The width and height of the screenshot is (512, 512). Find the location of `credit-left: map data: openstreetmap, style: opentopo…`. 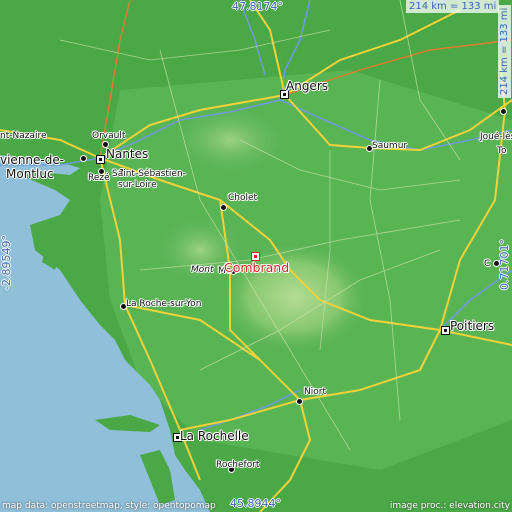

credit-left: map data: openstreetmap, style: opentopo… is located at coordinates (109, 506).